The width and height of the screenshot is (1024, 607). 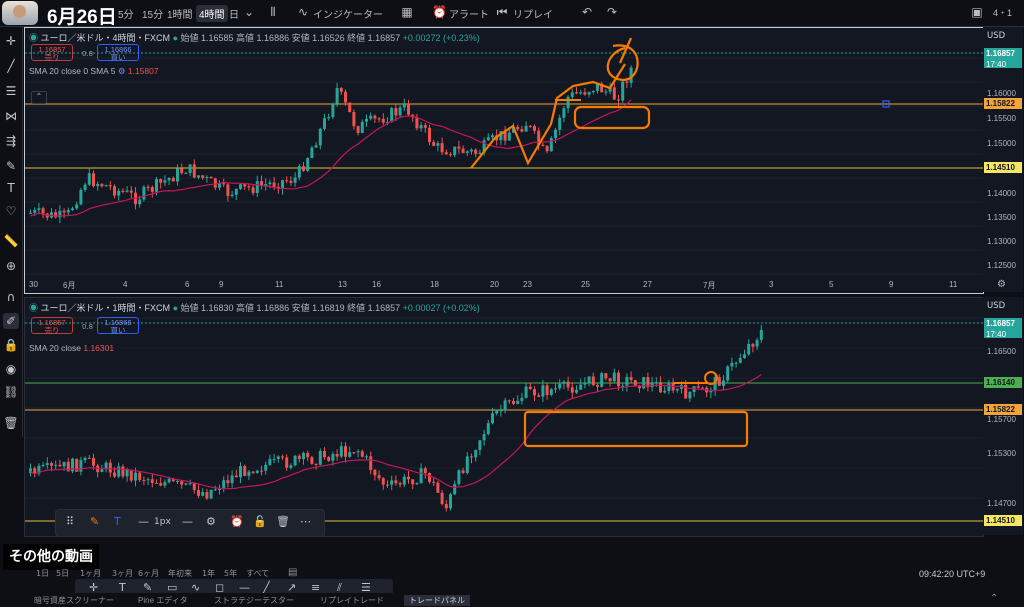 What do you see at coordinates (977, 12) in the screenshot?
I see `layout-icon: ▣` at bounding box center [977, 12].